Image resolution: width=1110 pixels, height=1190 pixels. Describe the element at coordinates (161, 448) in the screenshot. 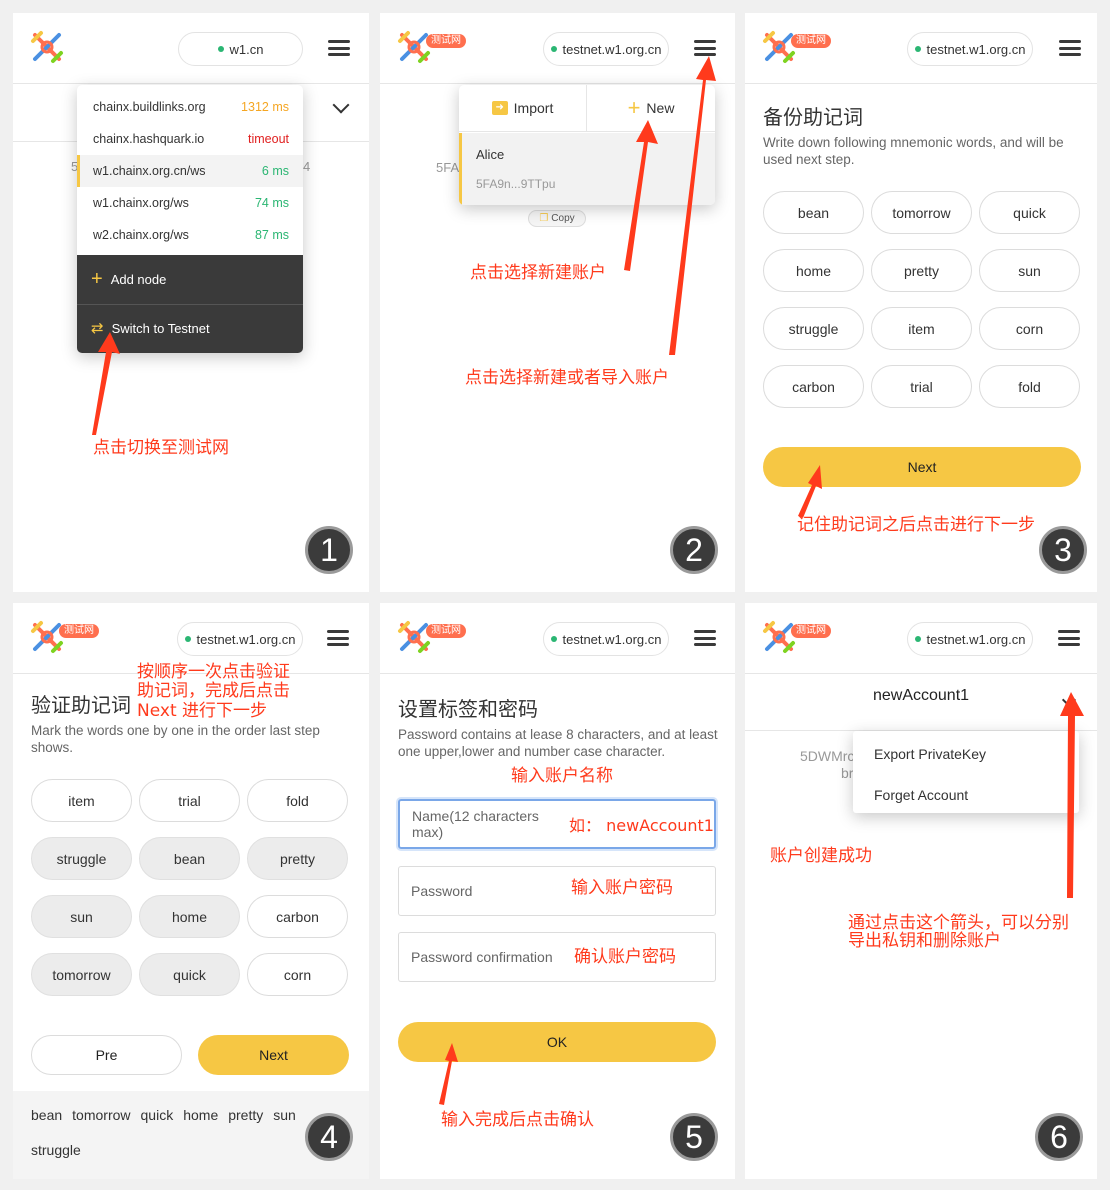

I see `annotation: 点击切换至测试网` at that location.